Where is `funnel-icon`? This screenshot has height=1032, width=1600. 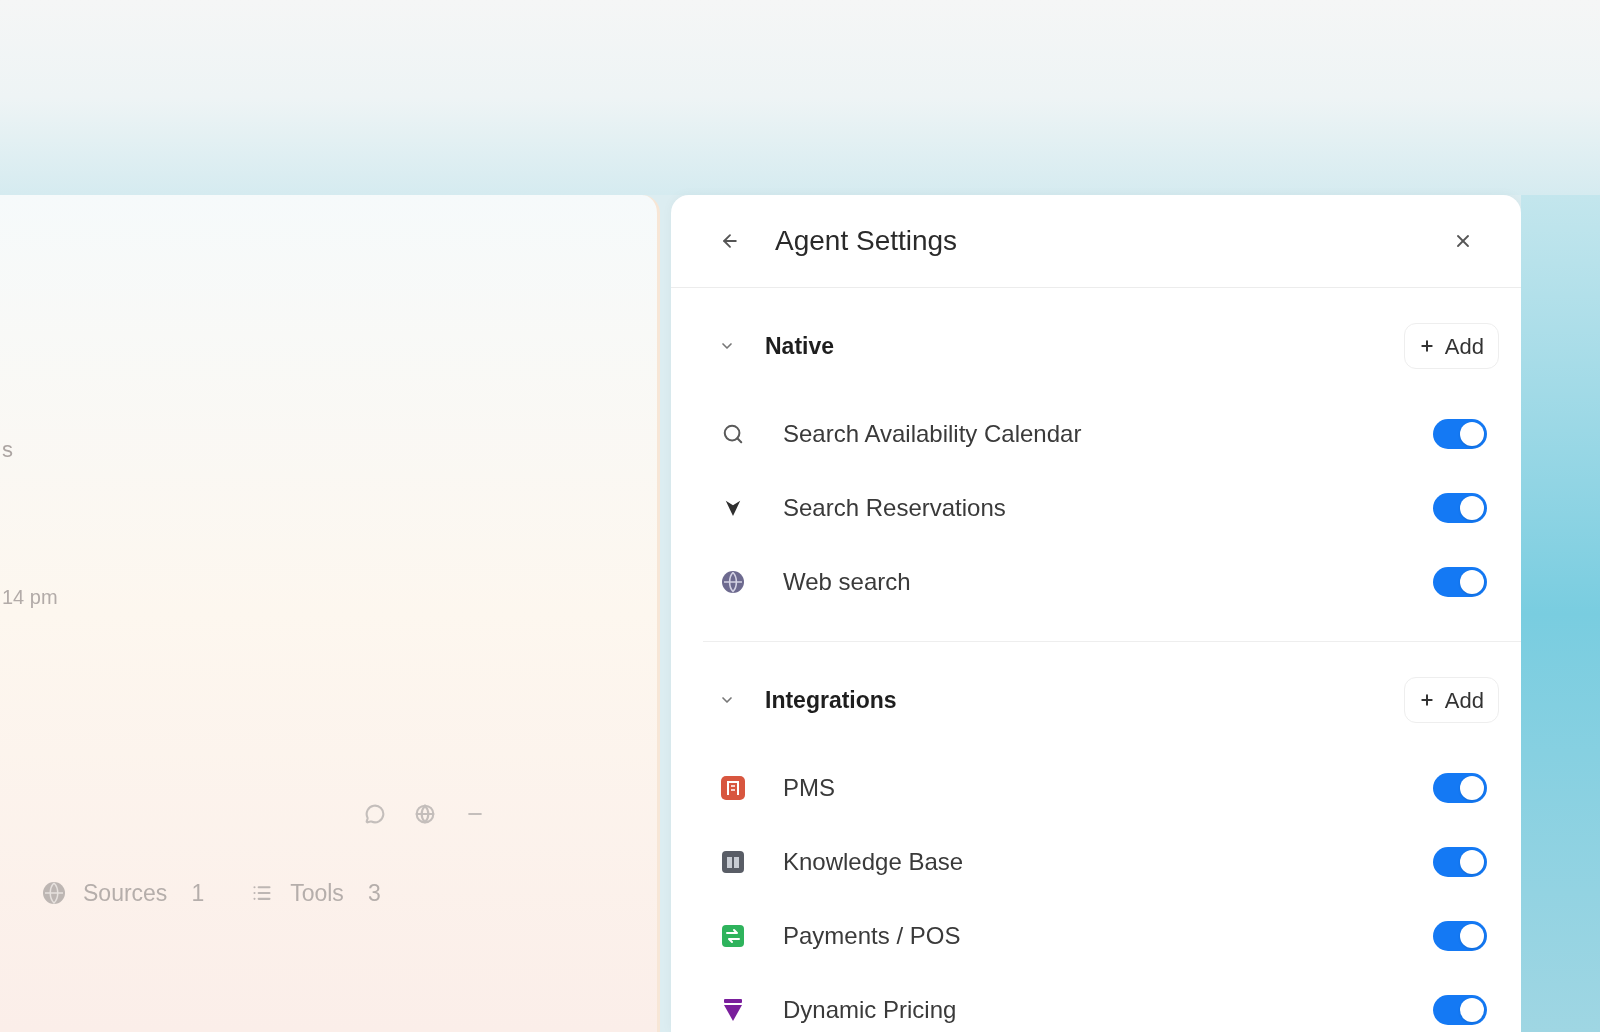 funnel-icon is located at coordinates (733, 1010).